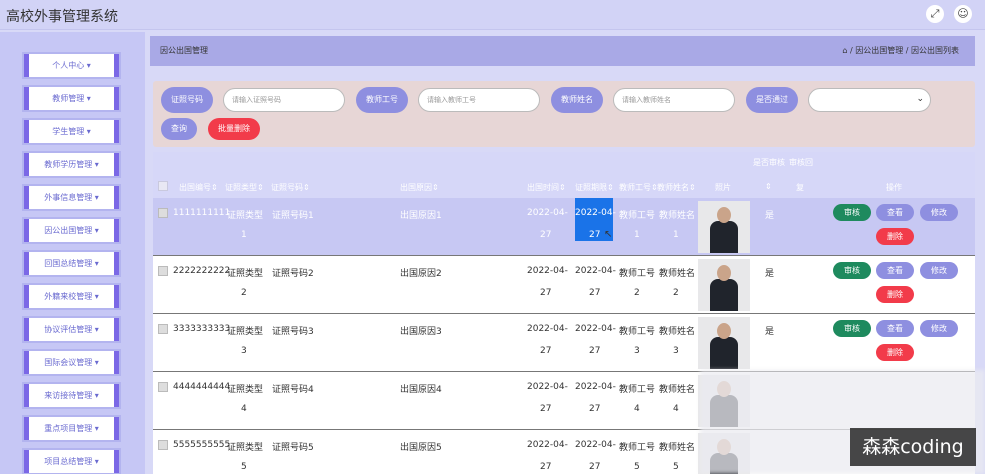  I want to click on reason-cell: 出国原因3, so click(421, 332).